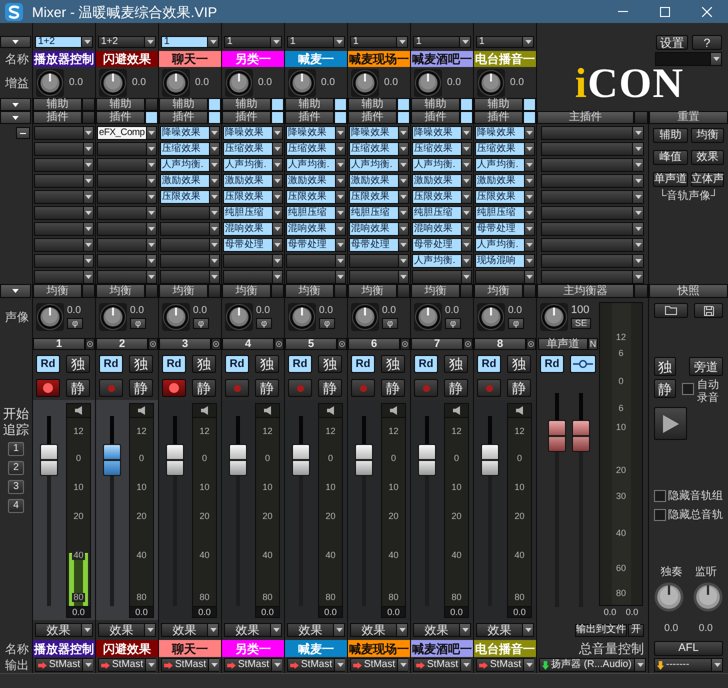 This screenshot has width=728, height=688. I want to click on afl-button: AFL, so click(688, 648).